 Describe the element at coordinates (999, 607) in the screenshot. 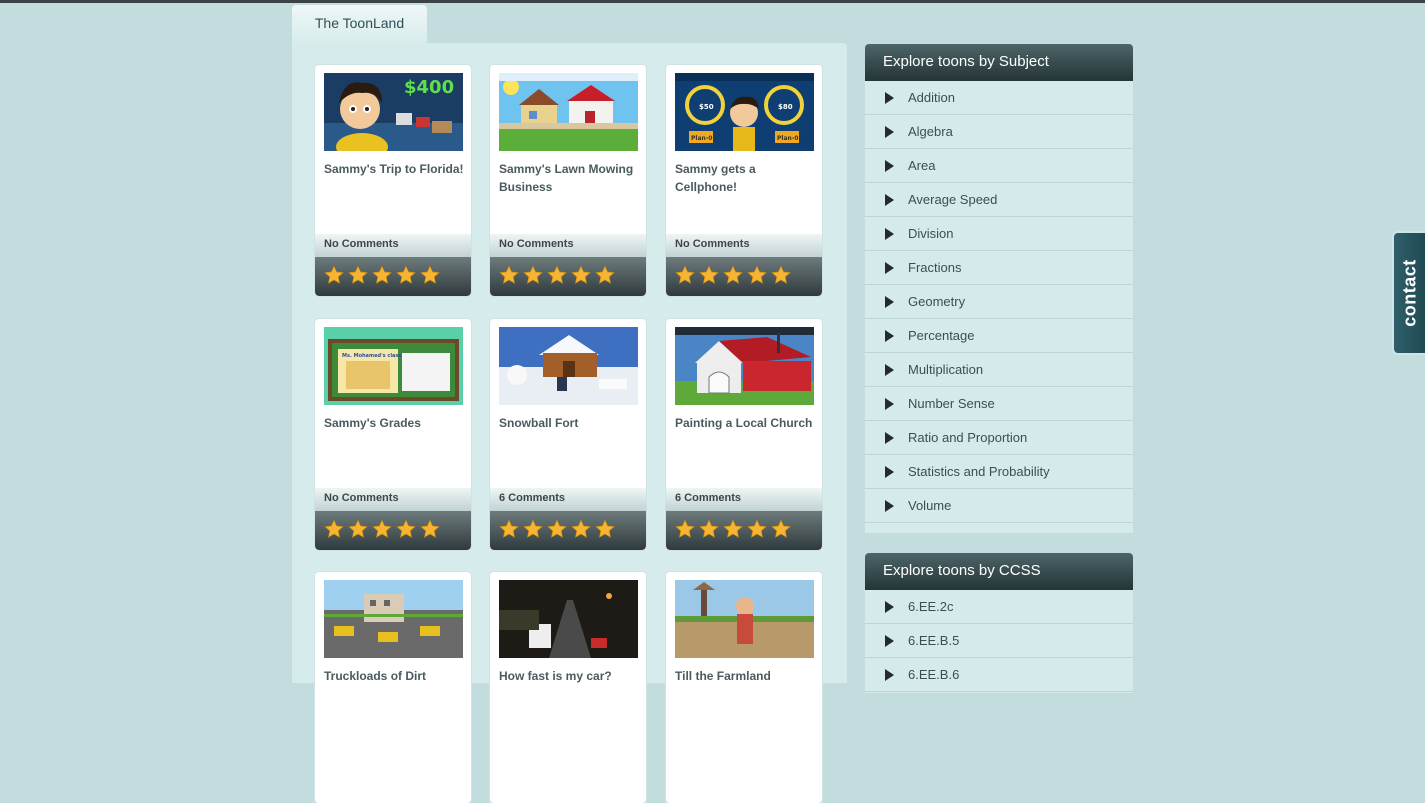

I see `sidebar-item: 6.EE.2c` at that location.